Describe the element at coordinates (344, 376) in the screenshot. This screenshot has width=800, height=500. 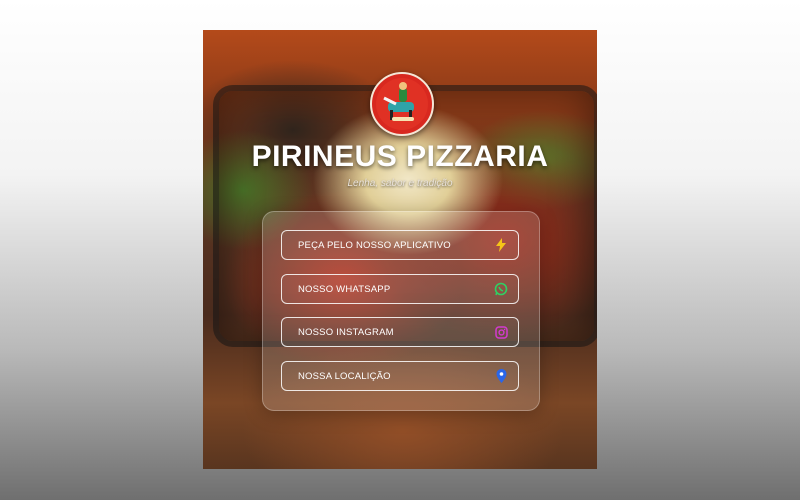
I see `location-label: NOSSA LOCALIÇÃO` at that location.